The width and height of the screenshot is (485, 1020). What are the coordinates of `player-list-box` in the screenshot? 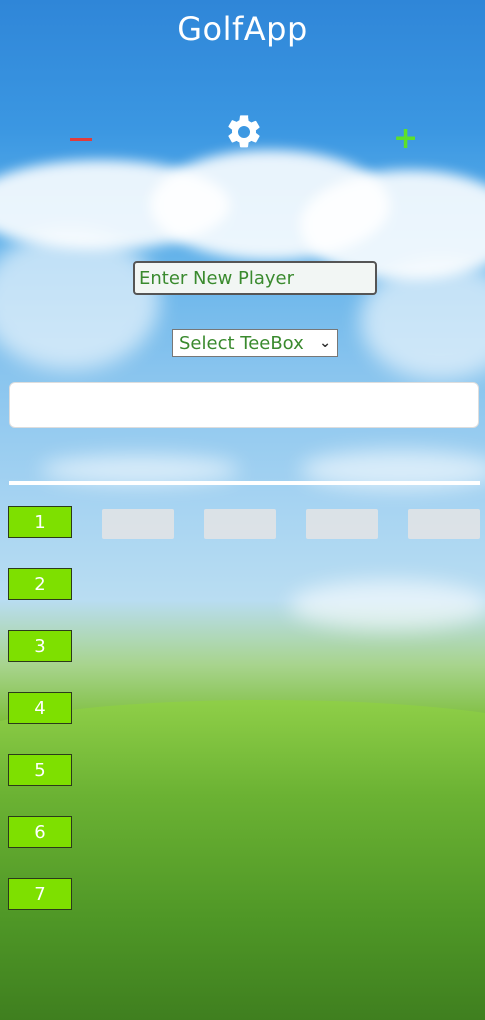 It's located at (244, 405).